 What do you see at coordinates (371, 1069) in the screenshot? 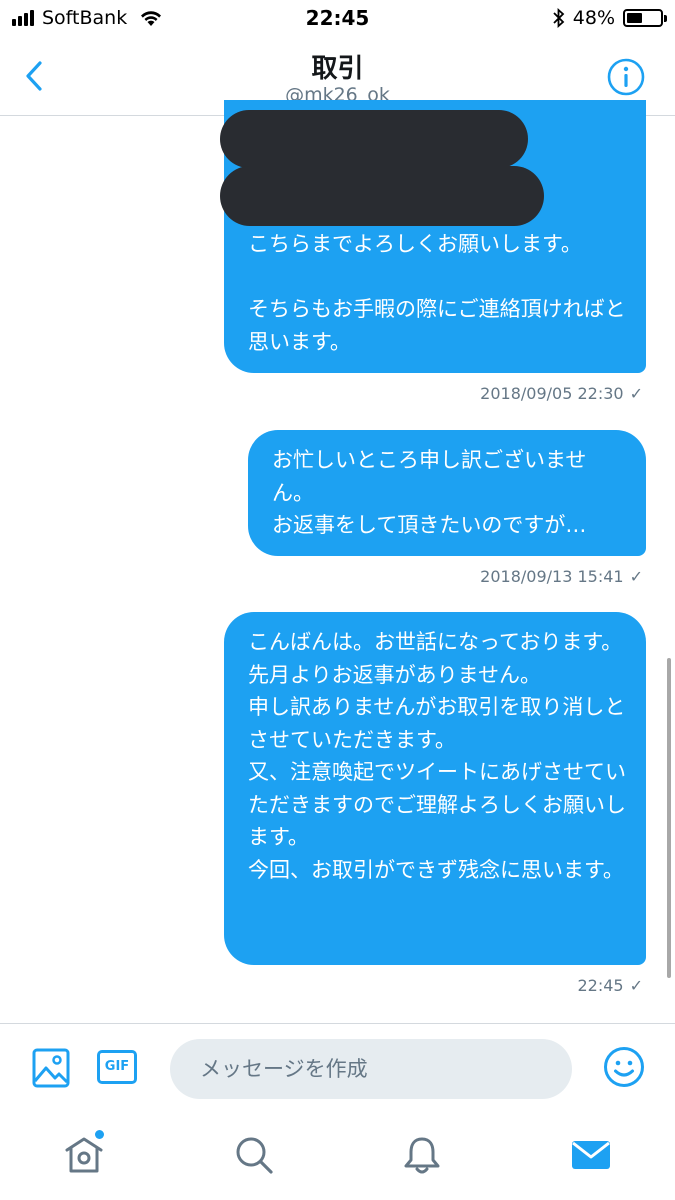
I see `message-input` at bounding box center [371, 1069].